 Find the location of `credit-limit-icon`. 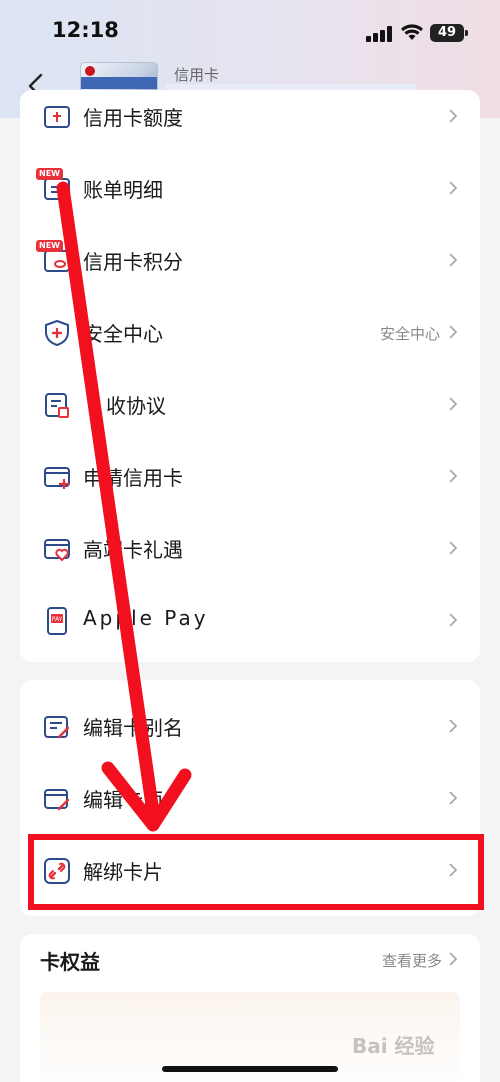

credit-limit-icon is located at coordinates (57, 117).